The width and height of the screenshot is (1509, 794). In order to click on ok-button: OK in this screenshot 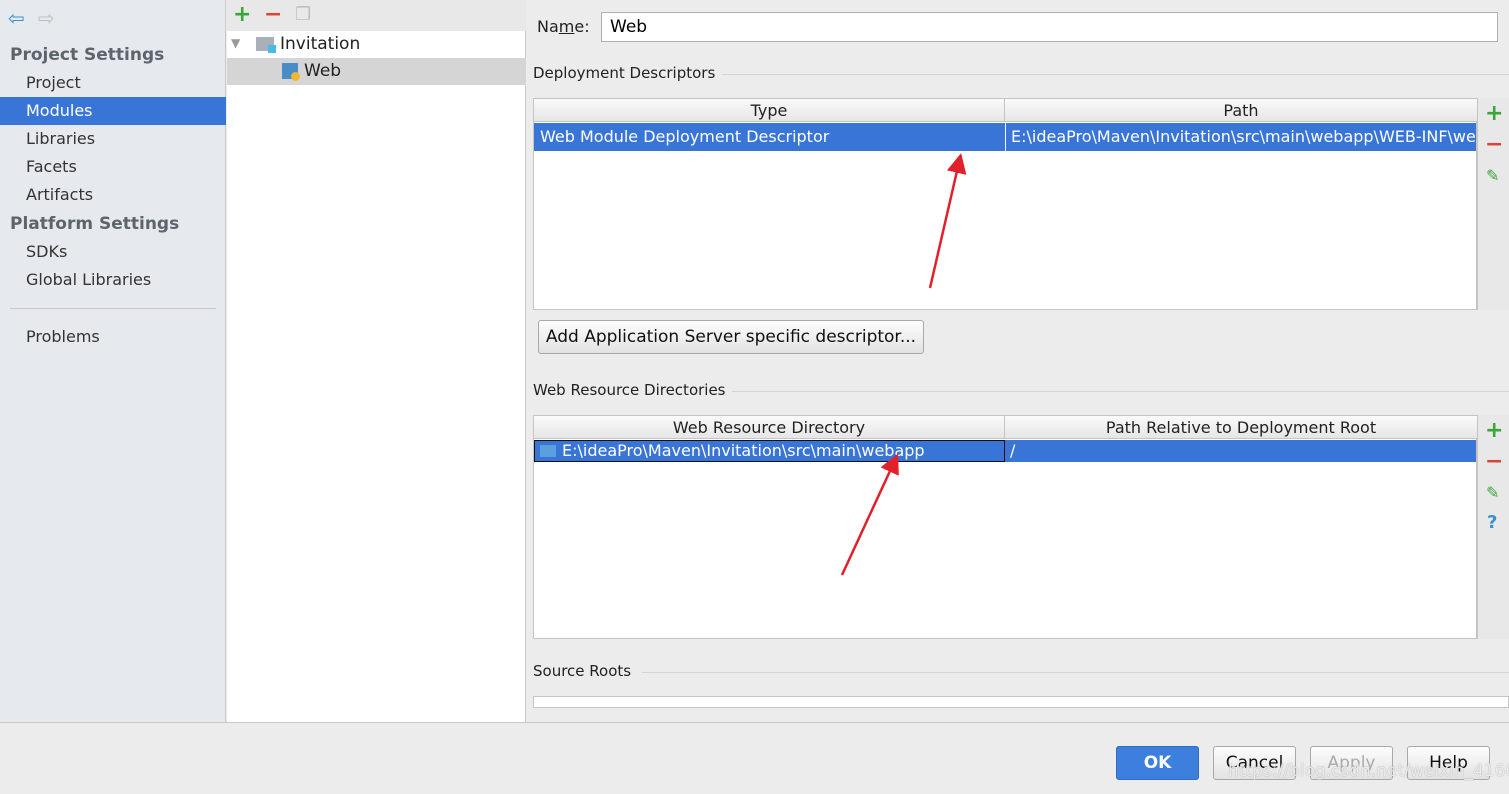, I will do `click(1157, 763)`.